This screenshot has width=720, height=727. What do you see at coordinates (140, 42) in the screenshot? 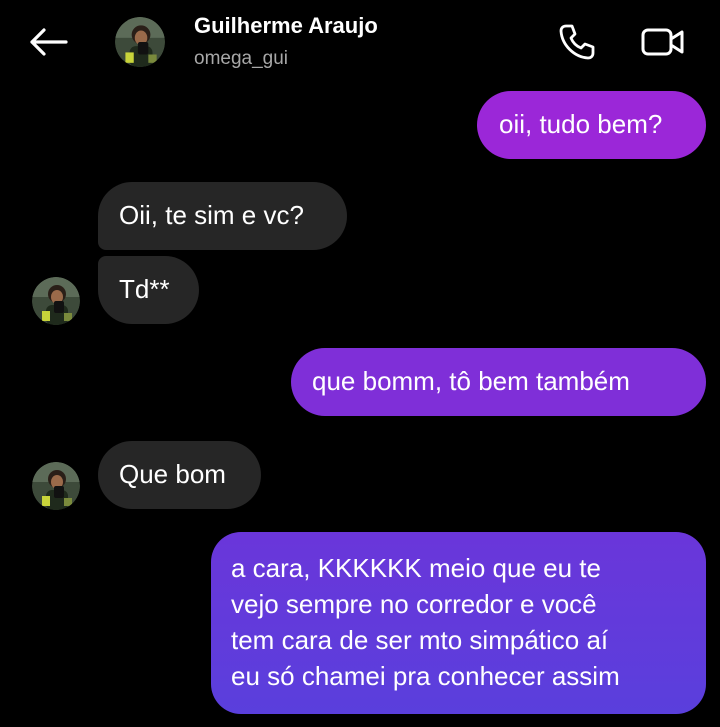
I see `contact-avatar` at bounding box center [140, 42].